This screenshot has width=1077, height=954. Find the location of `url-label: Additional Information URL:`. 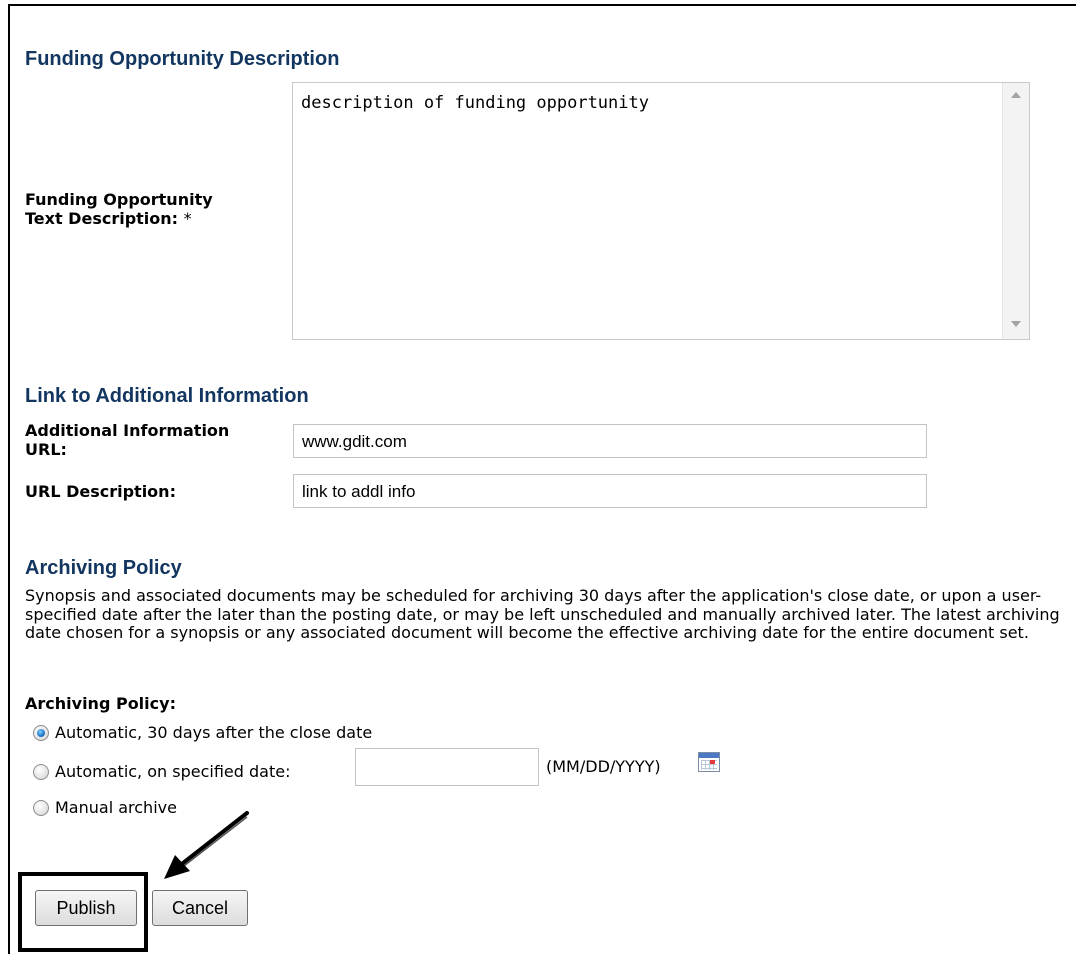

url-label: Additional Information URL: is located at coordinates (127, 440).